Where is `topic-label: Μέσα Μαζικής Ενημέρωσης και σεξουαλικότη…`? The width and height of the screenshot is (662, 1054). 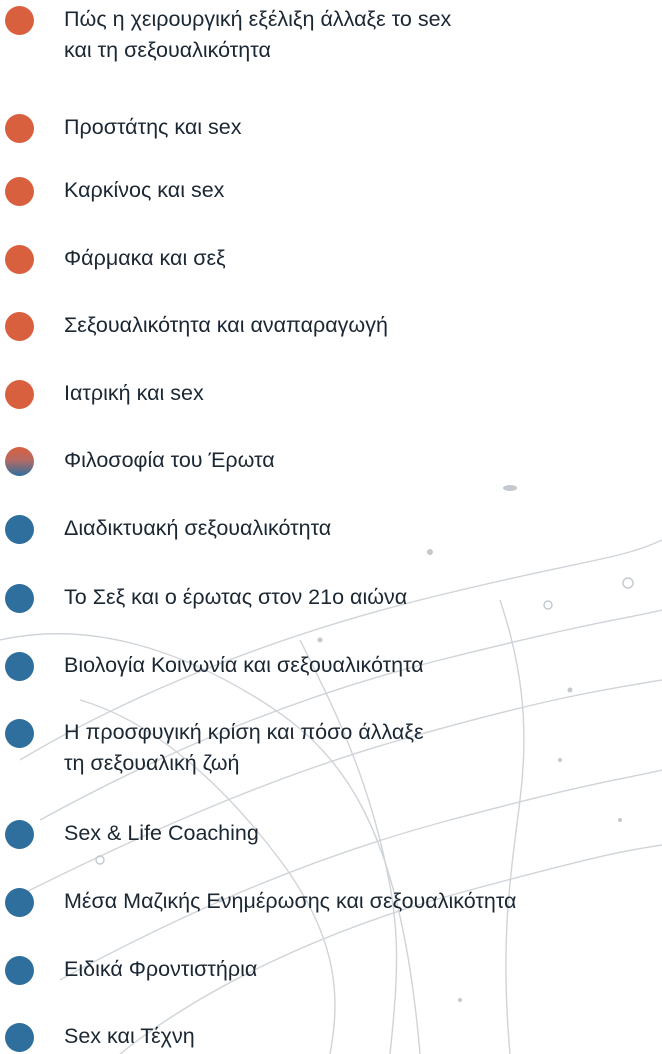 topic-label: Μέσα Μαζικής Ενημέρωσης και σεξουαλικότη… is located at coordinates (290, 901).